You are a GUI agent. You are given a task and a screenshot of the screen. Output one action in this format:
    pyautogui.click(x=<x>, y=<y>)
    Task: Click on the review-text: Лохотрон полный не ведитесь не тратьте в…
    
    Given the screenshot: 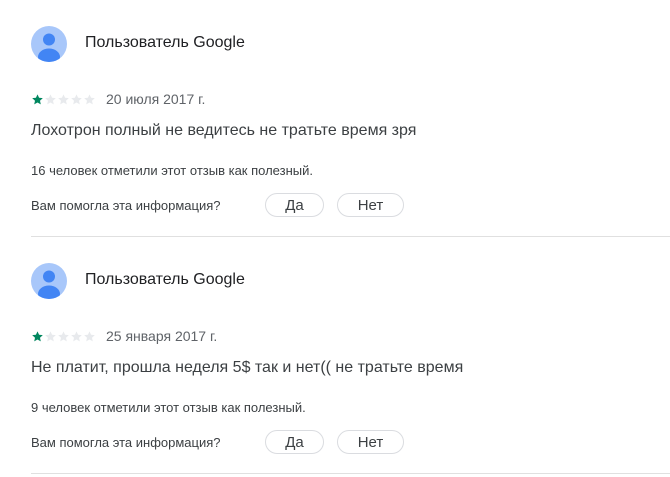 What is the action you would take?
    pyautogui.click(x=224, y=130)
    